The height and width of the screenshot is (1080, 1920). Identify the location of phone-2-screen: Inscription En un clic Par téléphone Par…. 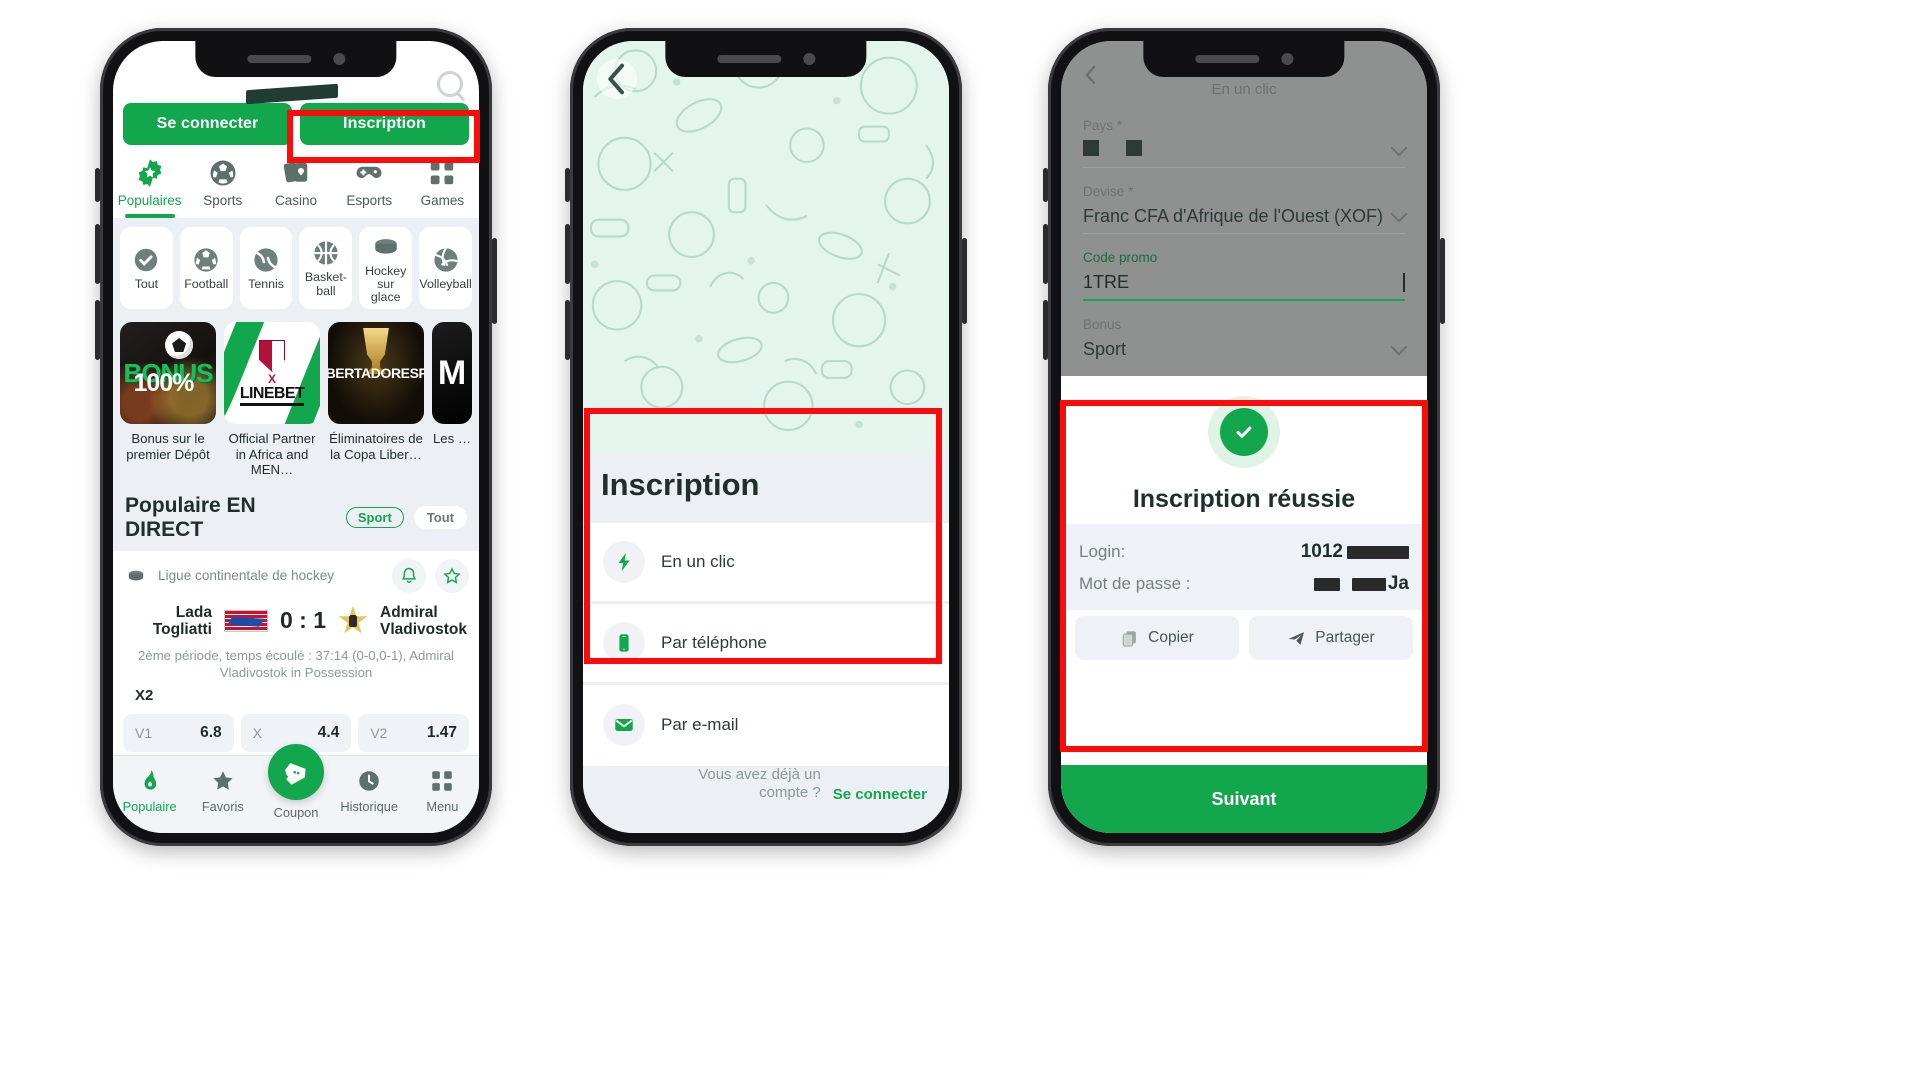
(766, 437).